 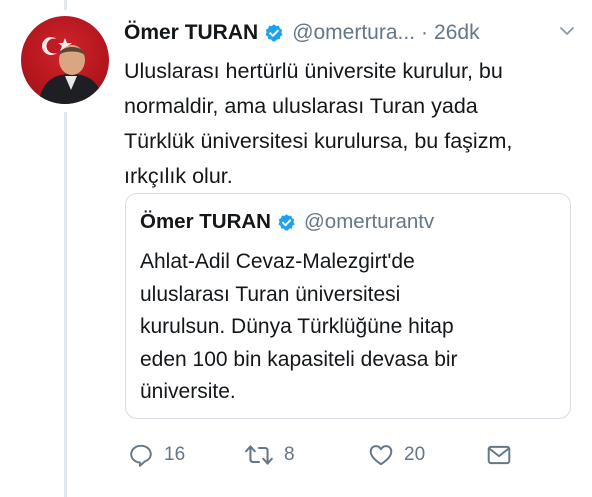 I want to click on quoted-text-line: üniversite., so click(x=188, y=391).